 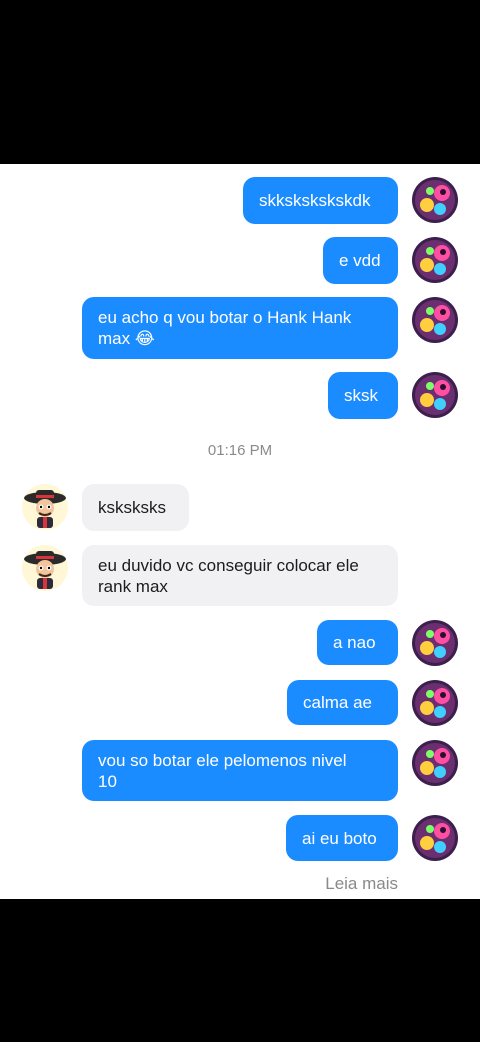 I want to click on message-bubble-outgoing: ai eu boto, so click(x=342, y=838).